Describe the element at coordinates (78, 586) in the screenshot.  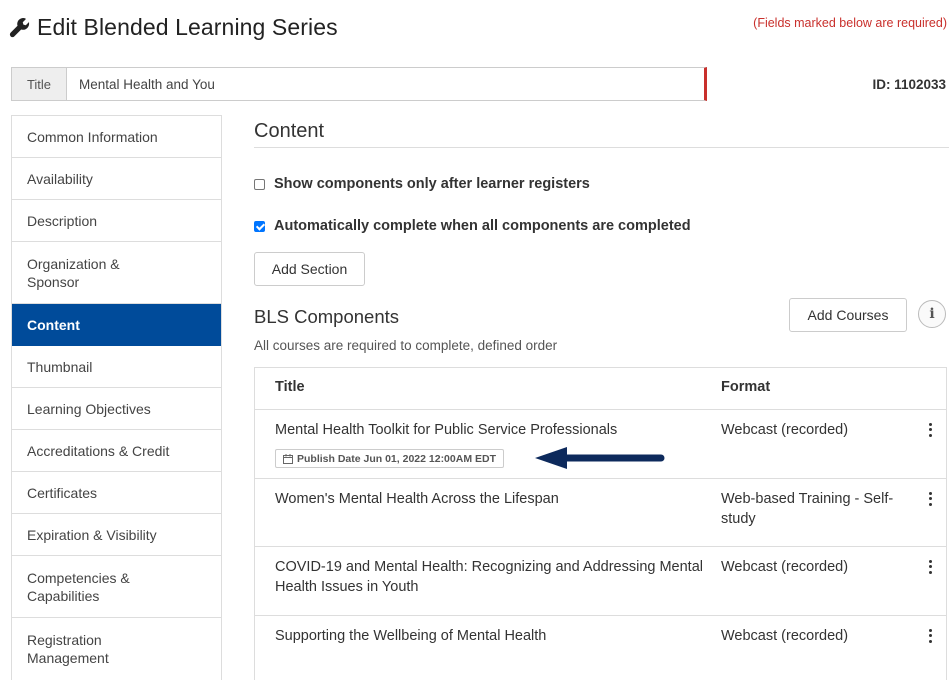
I see `sidebar-item-label: Competencies & Capabilities` at that location.